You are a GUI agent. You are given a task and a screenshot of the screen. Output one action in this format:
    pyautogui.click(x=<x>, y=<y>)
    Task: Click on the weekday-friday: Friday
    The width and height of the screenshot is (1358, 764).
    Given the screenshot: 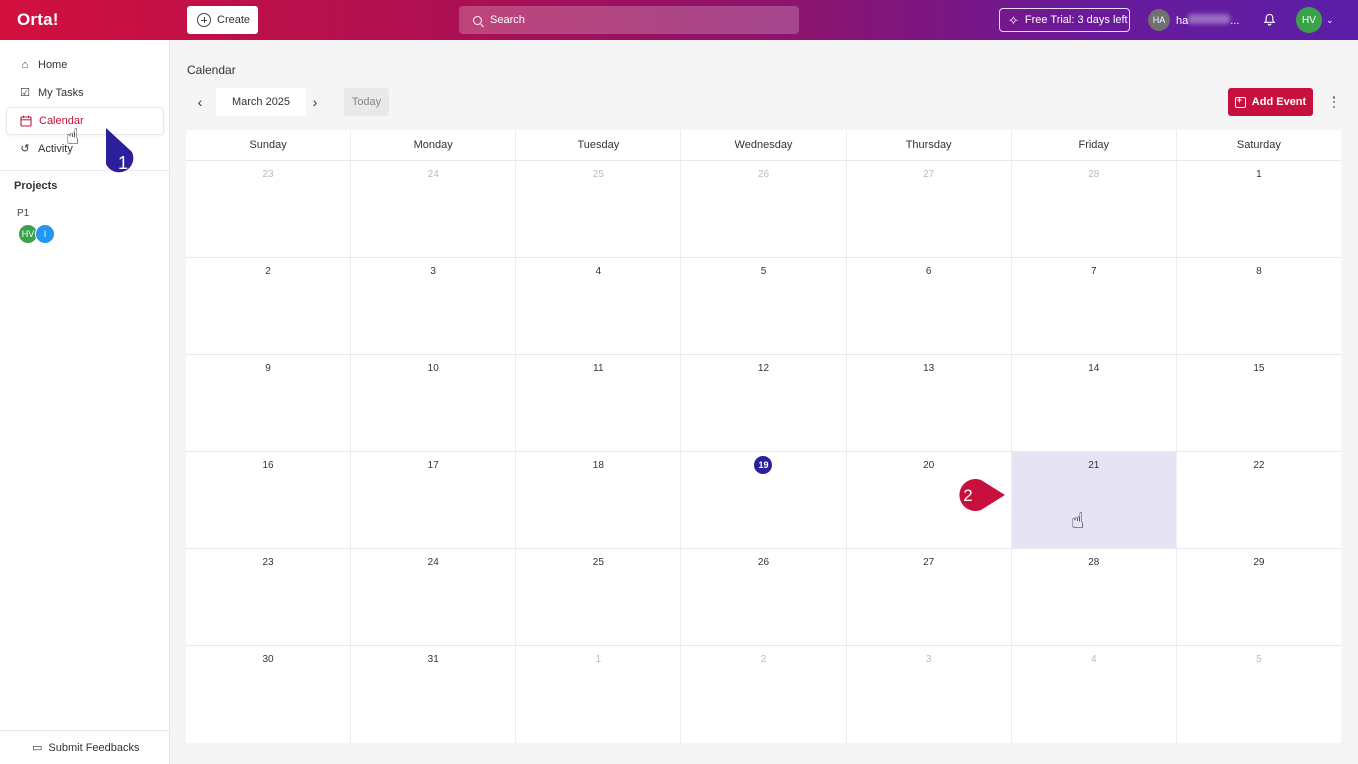 What is the action you would take?
    pyautogui.click(x=1094, y=145)
    